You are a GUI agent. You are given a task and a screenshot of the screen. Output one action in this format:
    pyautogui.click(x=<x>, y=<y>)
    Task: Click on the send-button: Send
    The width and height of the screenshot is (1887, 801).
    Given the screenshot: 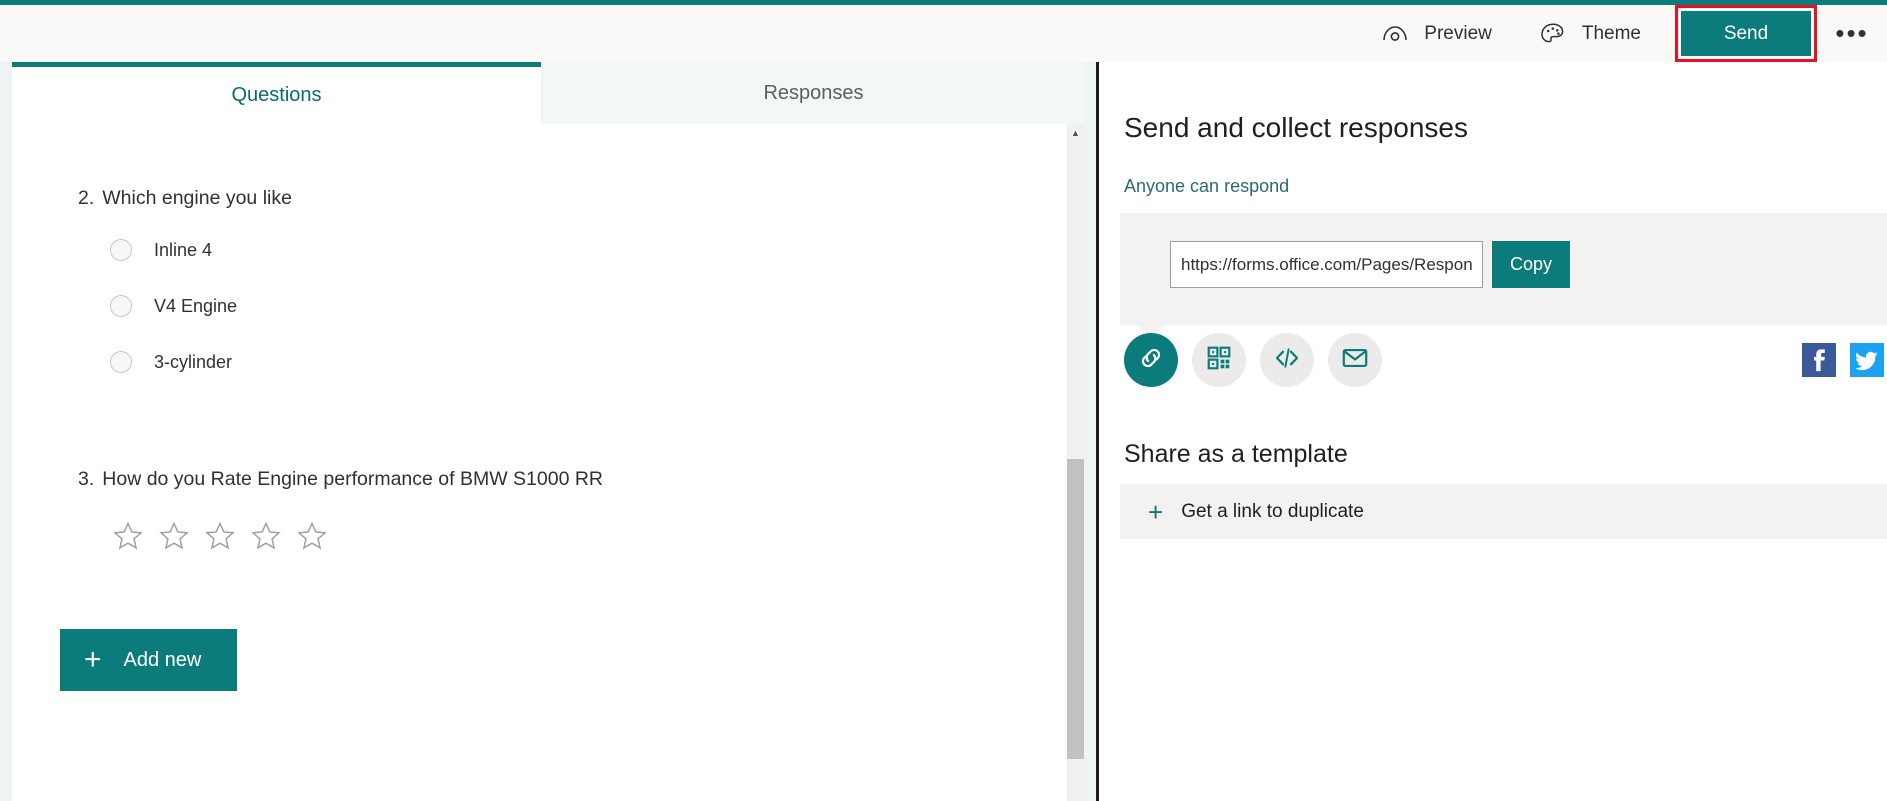 What is the action you would take?
    pyautogui.click(x=1746, y=33)
    